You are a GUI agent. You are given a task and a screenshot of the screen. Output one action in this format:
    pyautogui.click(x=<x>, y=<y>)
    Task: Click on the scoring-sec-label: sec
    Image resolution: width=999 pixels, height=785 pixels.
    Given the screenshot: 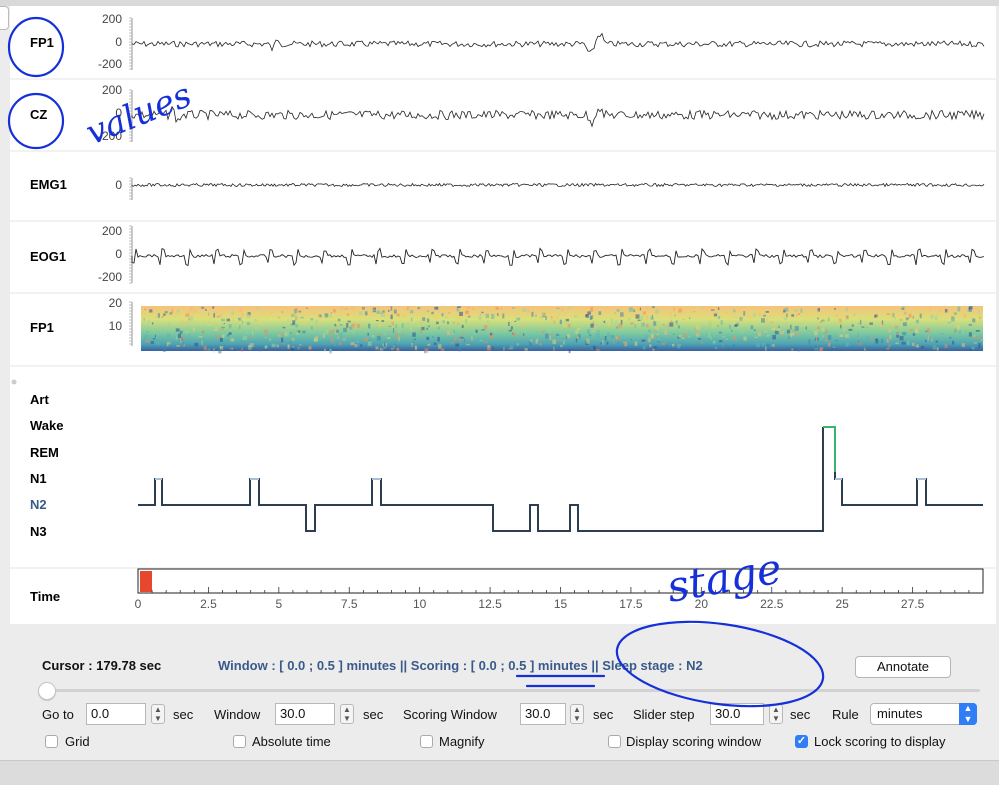 What is the action you would take?
    pyautogui.click(x=603, y=714)
    